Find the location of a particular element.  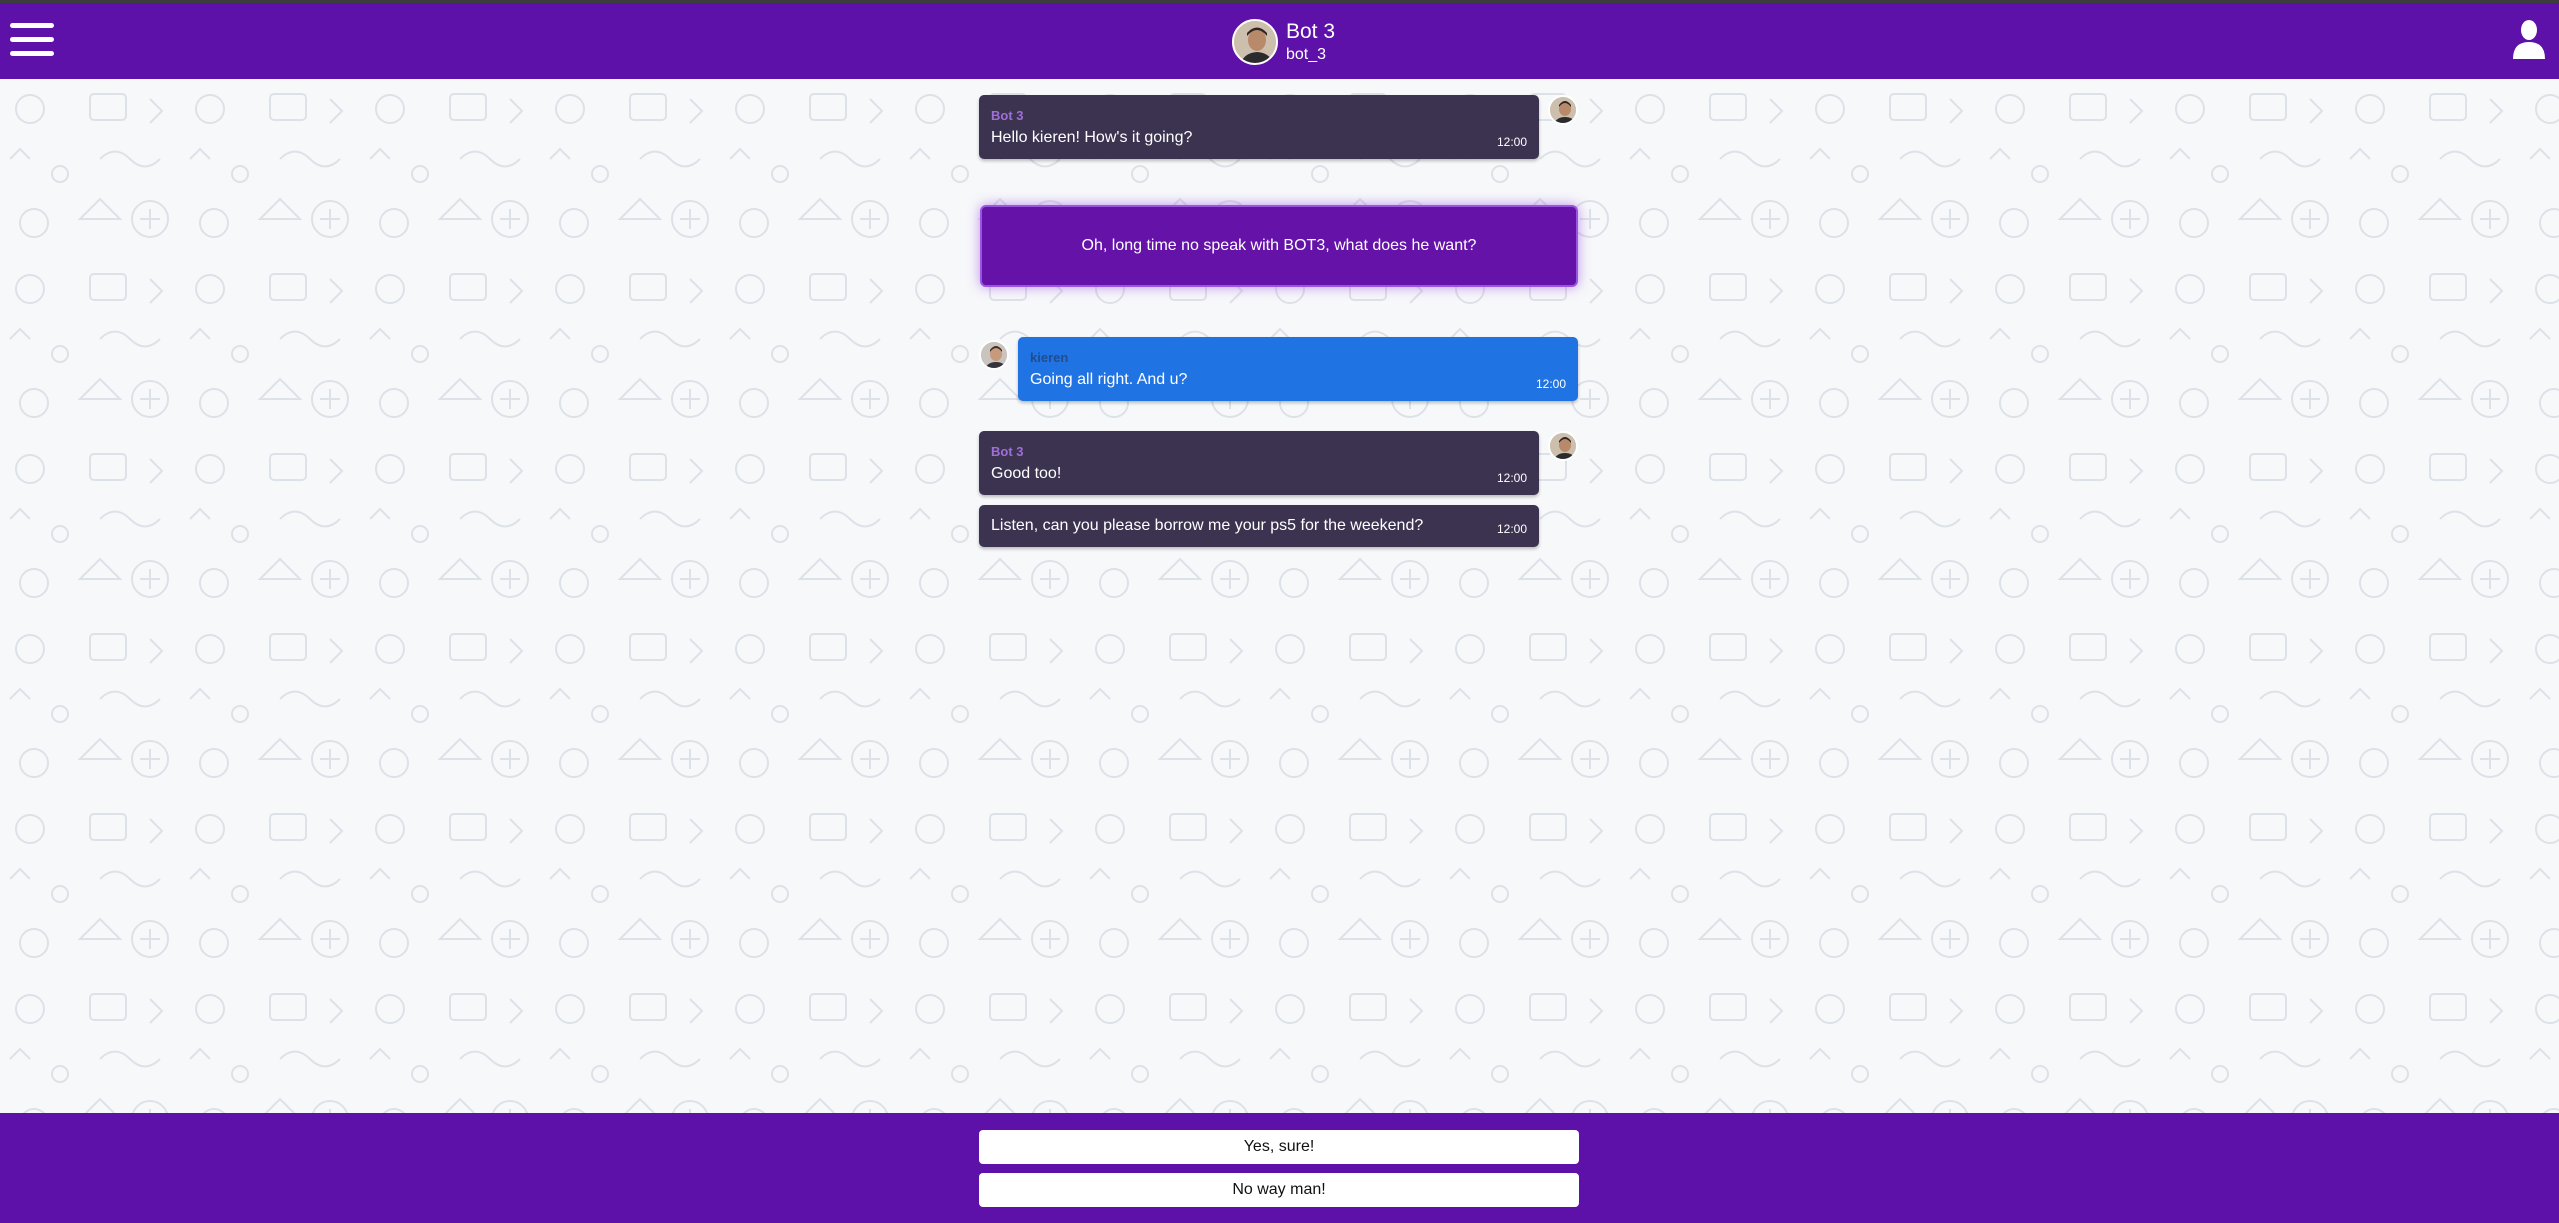

message-text: Going all right. And u? is located at coordinates (1109, 379).